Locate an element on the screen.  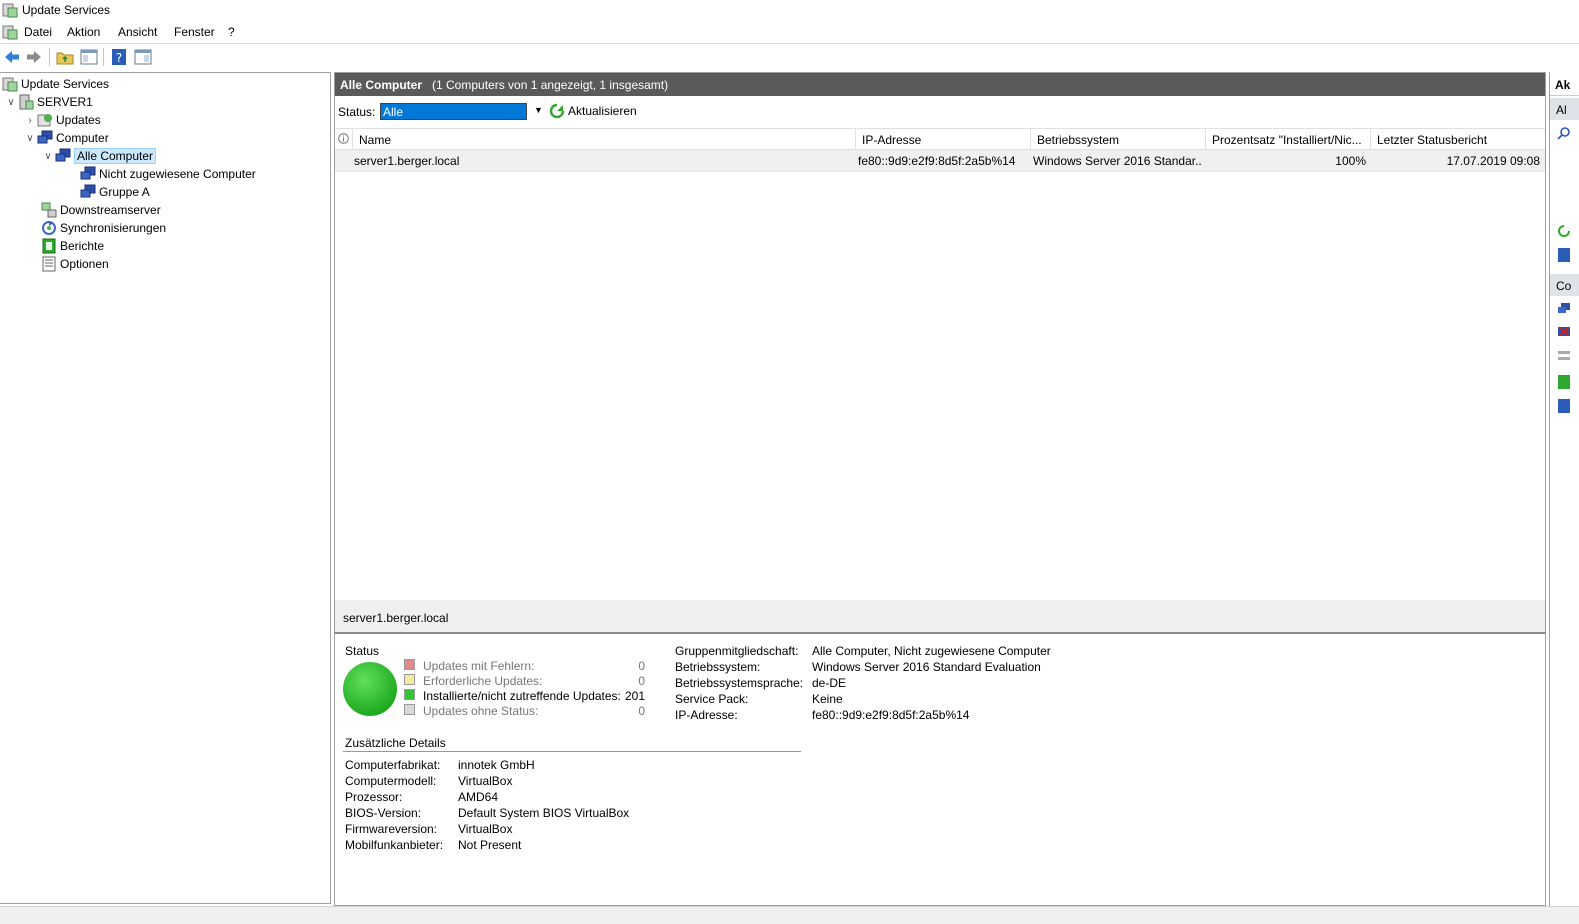
properties-icon is located at coordinates (1564, 356).